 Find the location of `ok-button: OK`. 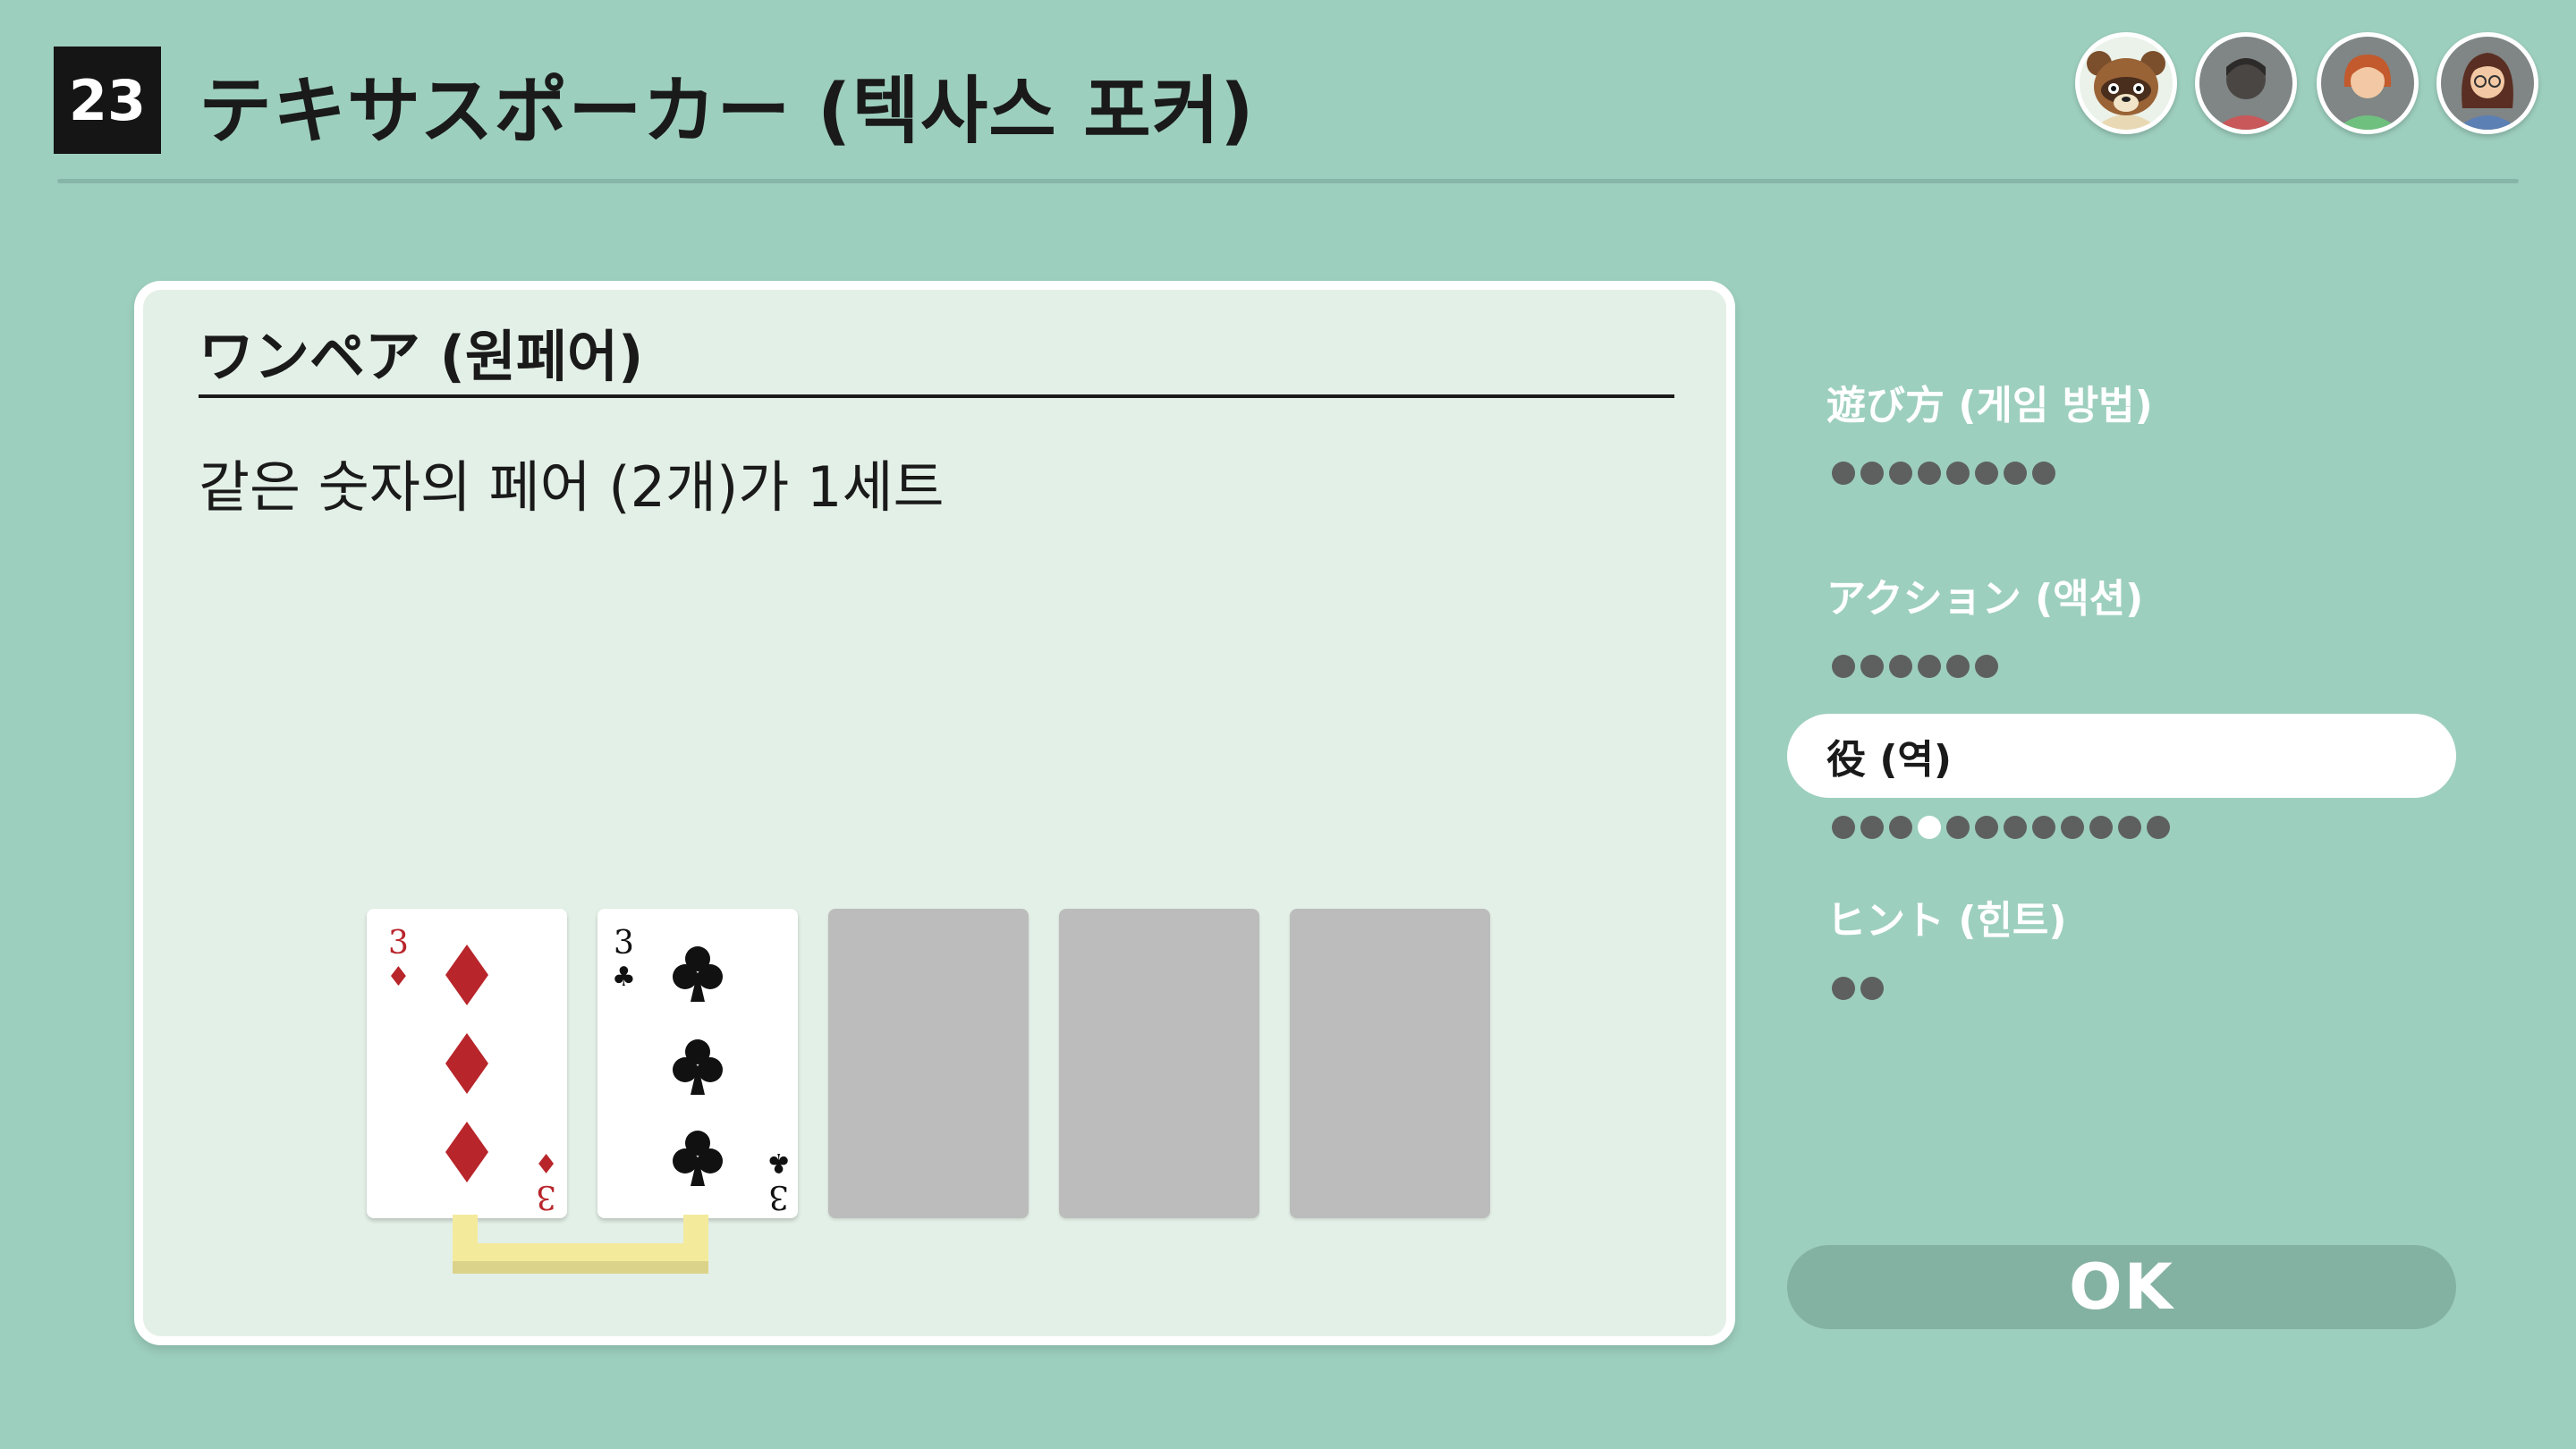

ok-button: OK is located at coordinates (2121, 1287).